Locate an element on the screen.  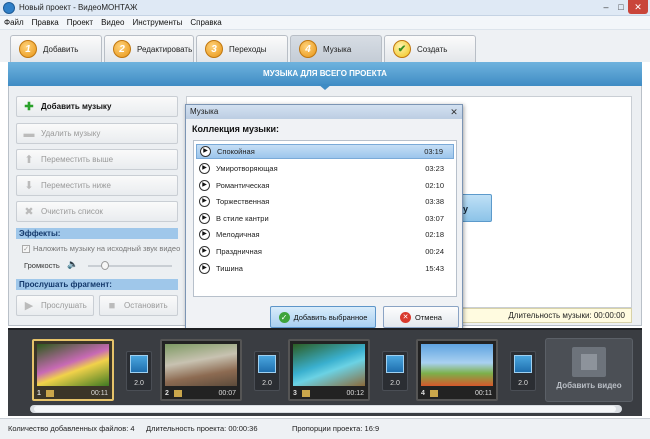
clip-number: 2 is located at coordinates (167, 393).